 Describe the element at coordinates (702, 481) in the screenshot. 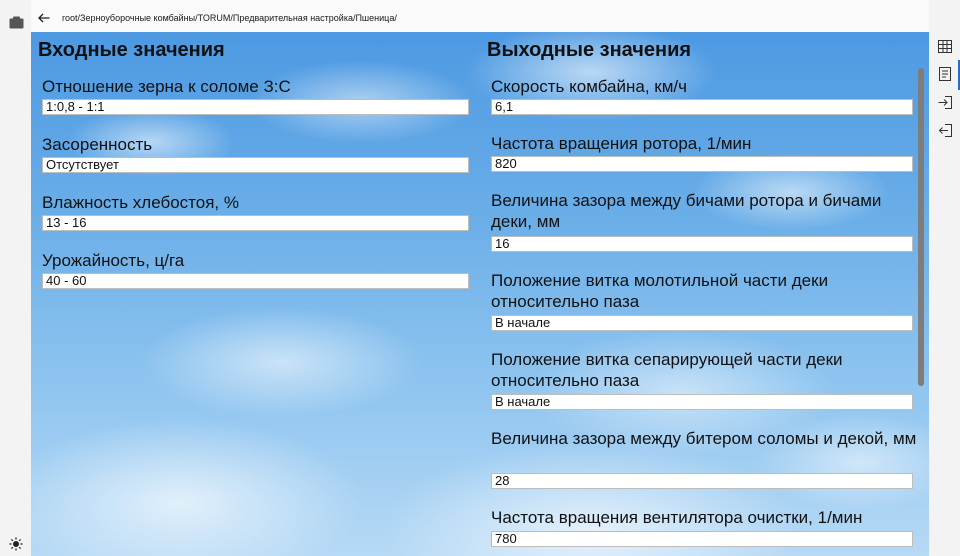

I see `beater-gap-field: 28` at that location.